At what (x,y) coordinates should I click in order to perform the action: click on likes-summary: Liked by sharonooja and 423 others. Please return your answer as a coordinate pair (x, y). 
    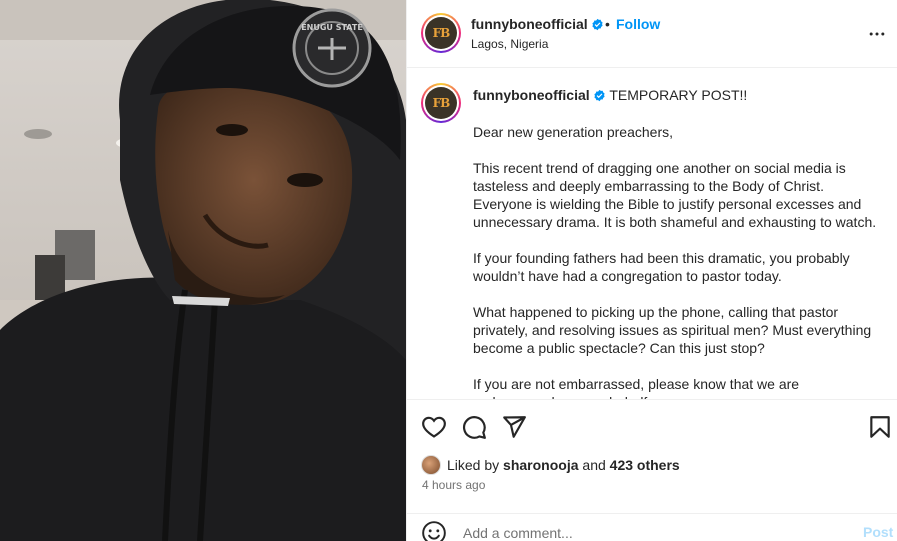
    Looking at the image, I should click on (550, 465).